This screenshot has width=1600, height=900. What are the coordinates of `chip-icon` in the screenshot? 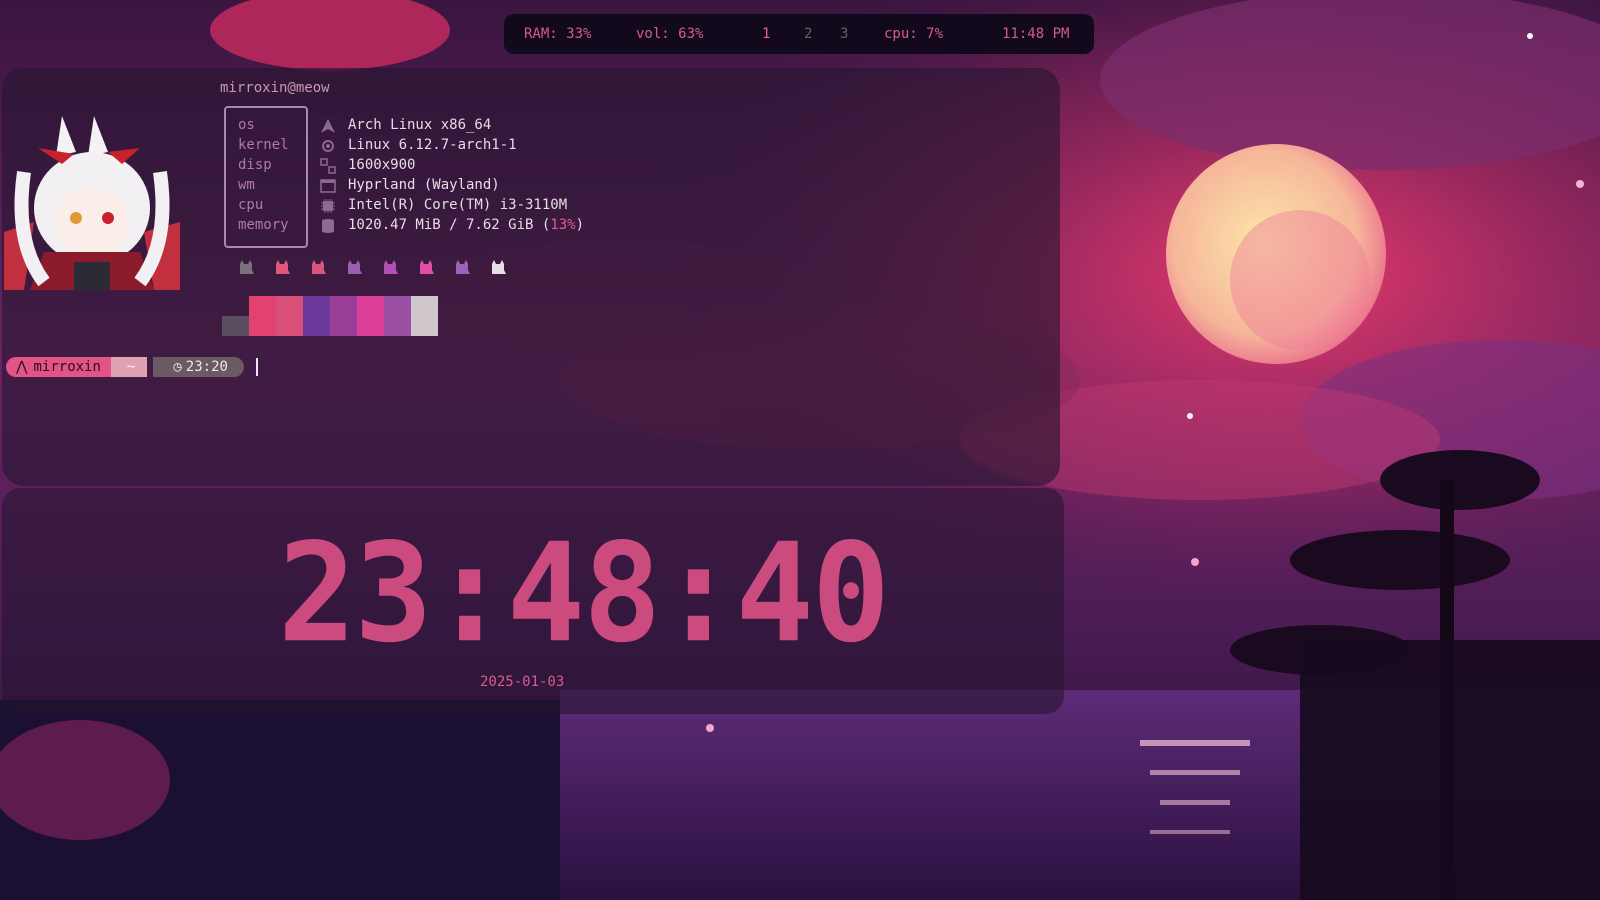 It's located at (328, 206).